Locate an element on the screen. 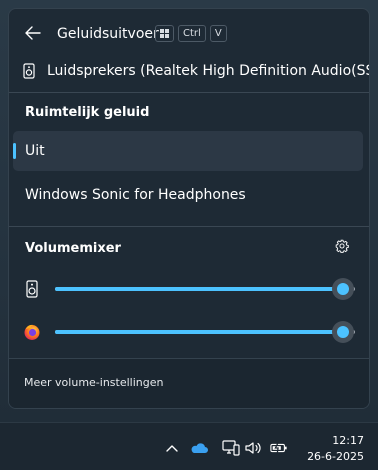 The width and height of the screenshot is (378, 470). option-label: Windows Sonic for Headphones is located at coordinates (135, 195).